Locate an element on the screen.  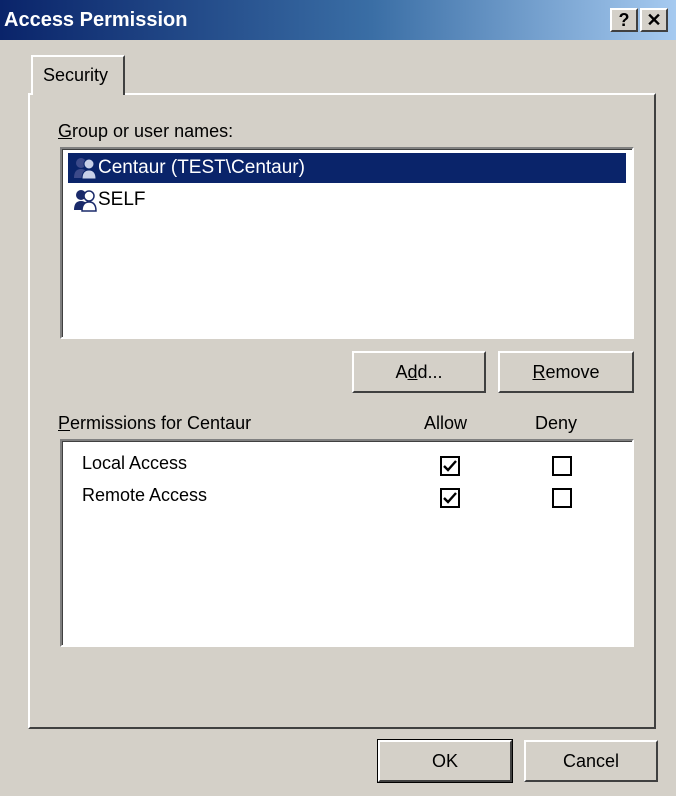
tab-security-label: Security is located at coordinates (76, 75).